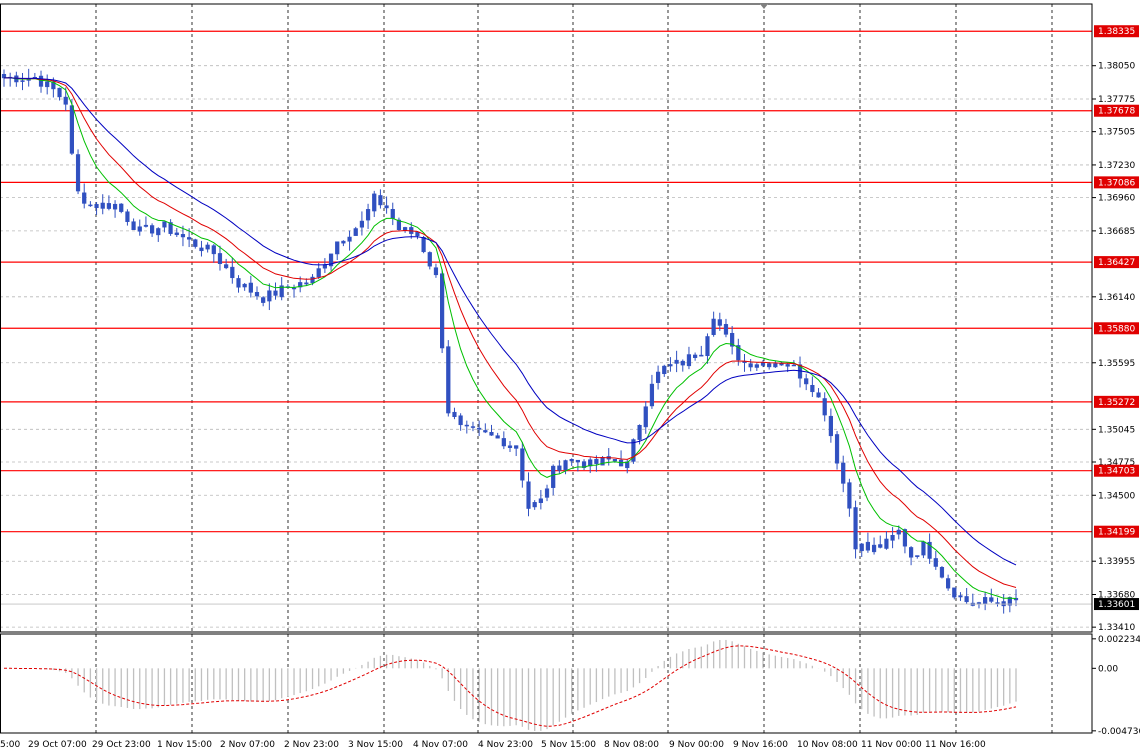  What do you see at coordinates (1116, 232) in the screenshot?
I see `price-tick-label: 1.36685` at bounding box center [1116, 232].